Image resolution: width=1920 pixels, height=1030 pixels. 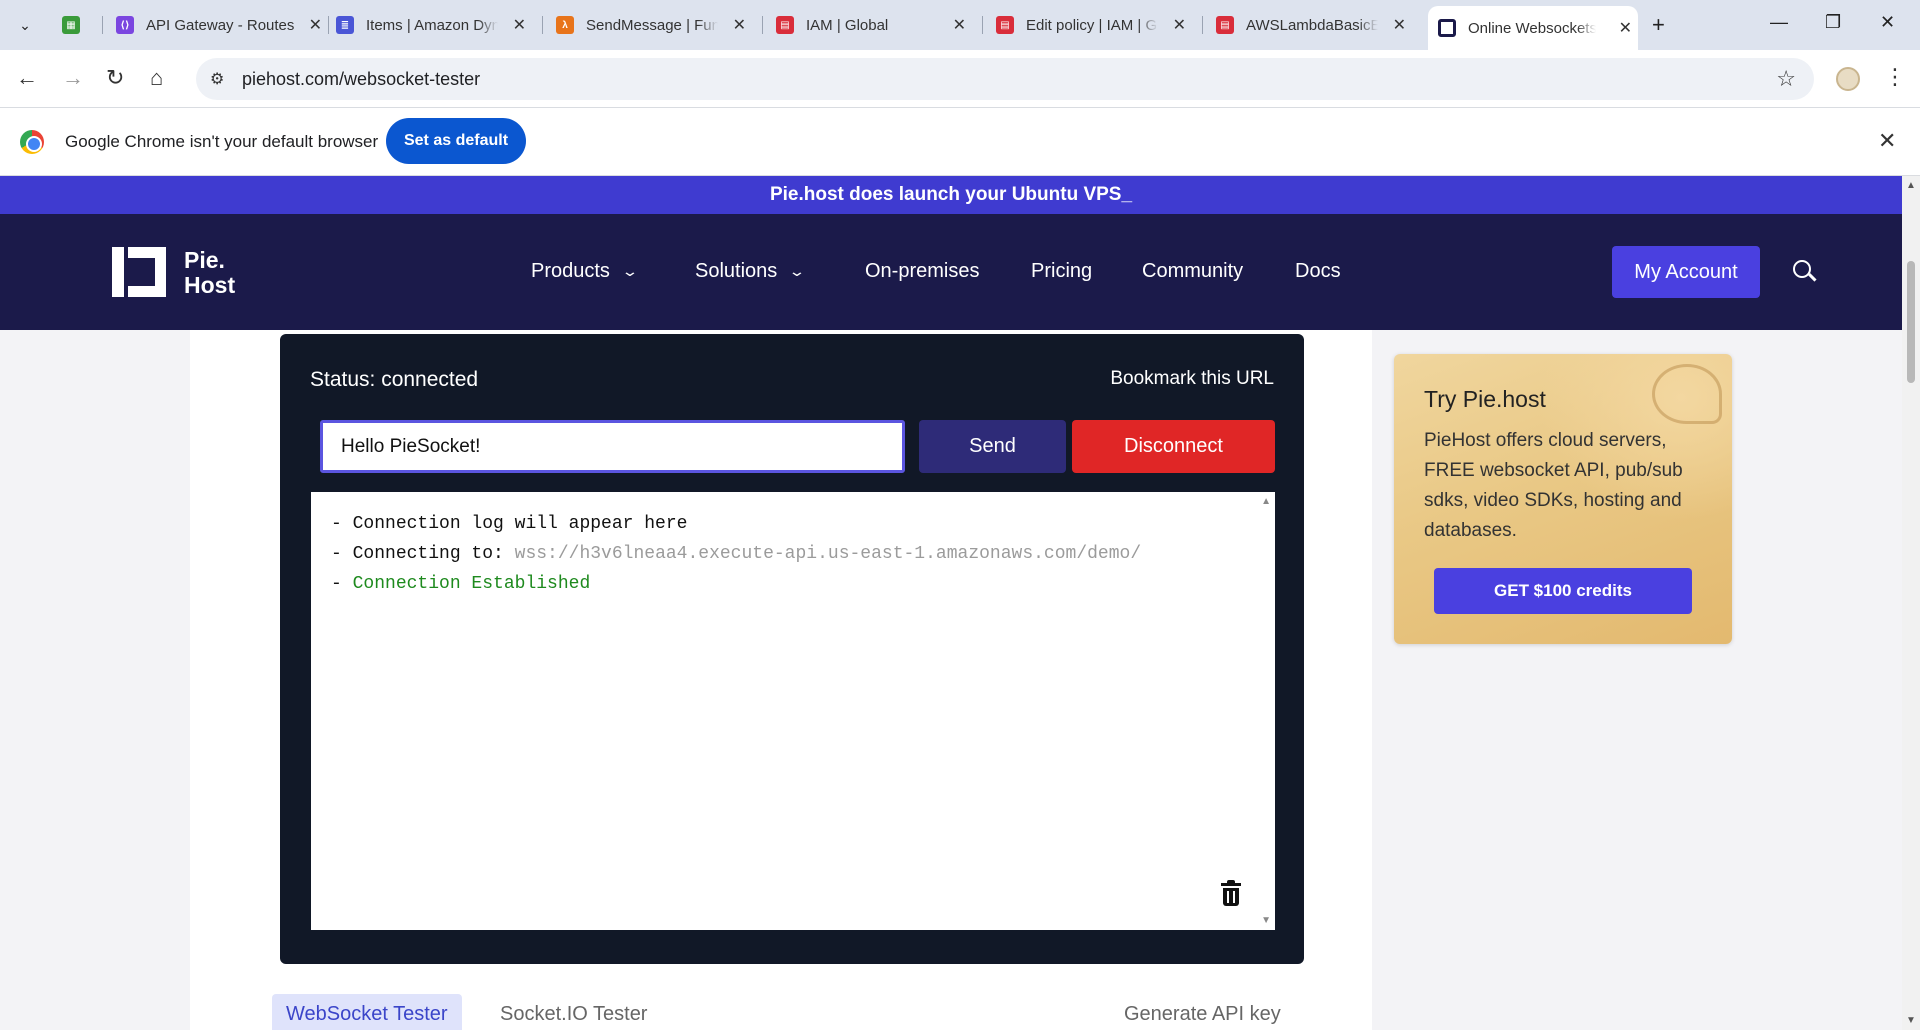 I want to click on bookmark-star-icon: ☆, so click(x=1786, y=79).